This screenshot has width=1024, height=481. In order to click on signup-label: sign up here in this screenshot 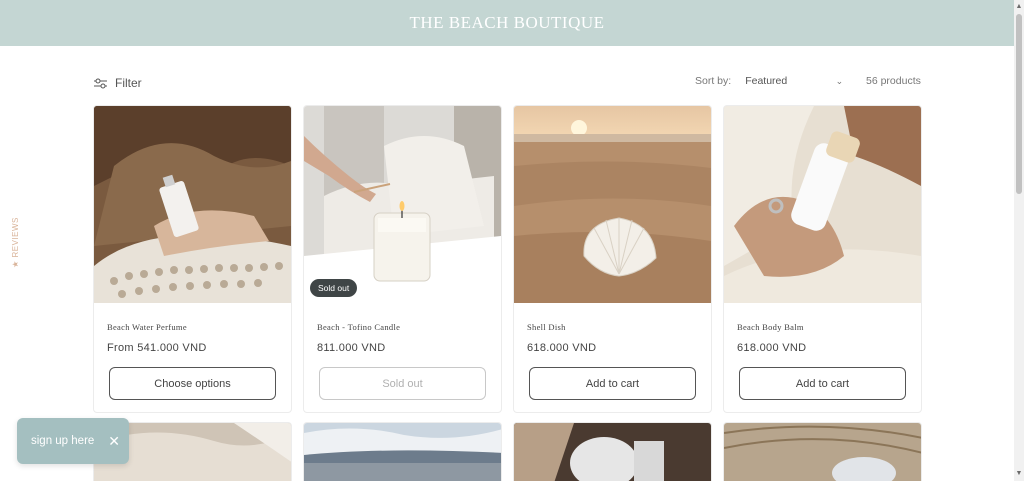, I will do `click(62, 441)`.